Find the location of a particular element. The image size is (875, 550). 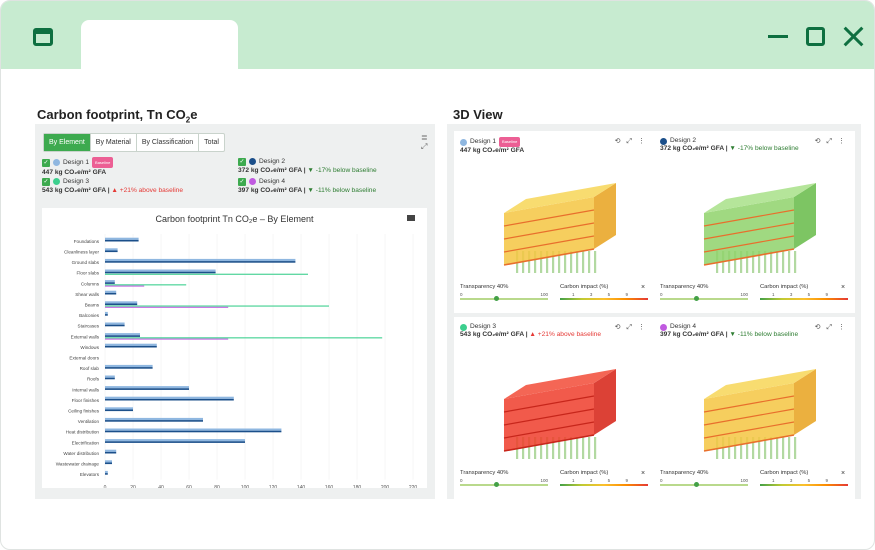

impact-tick: 1 is located at coordinates (773, 294).